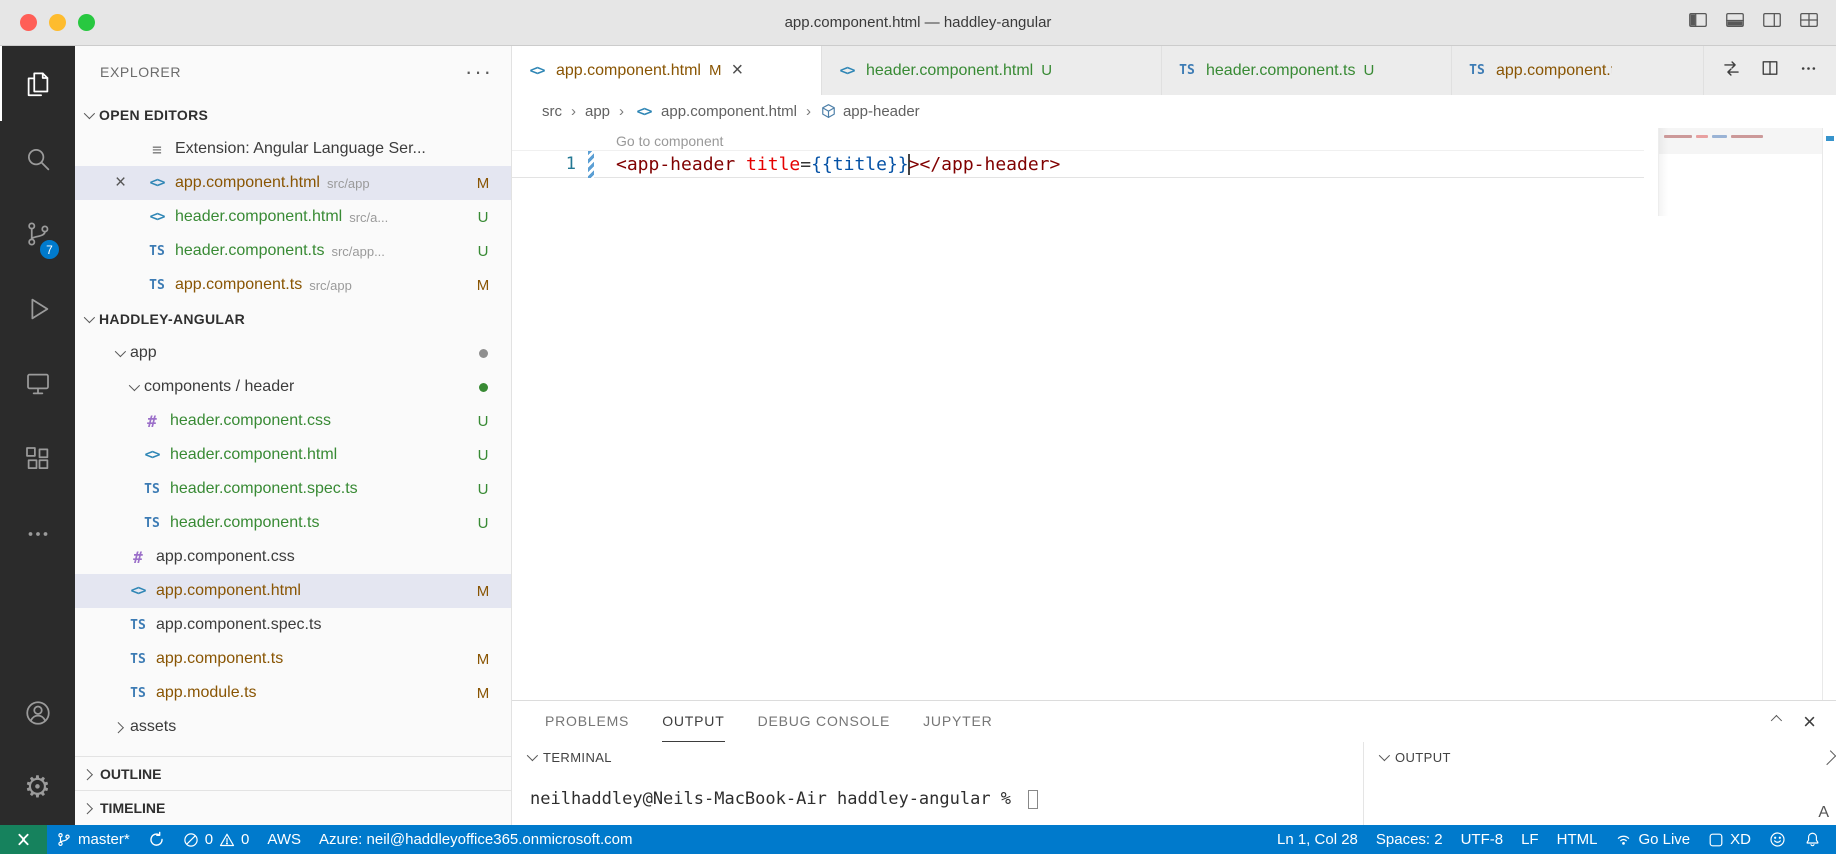  Describe the element at coordinates (293, 115) in the screenshot. I see `open-editors-header: OPEN EDITORS` at that location.